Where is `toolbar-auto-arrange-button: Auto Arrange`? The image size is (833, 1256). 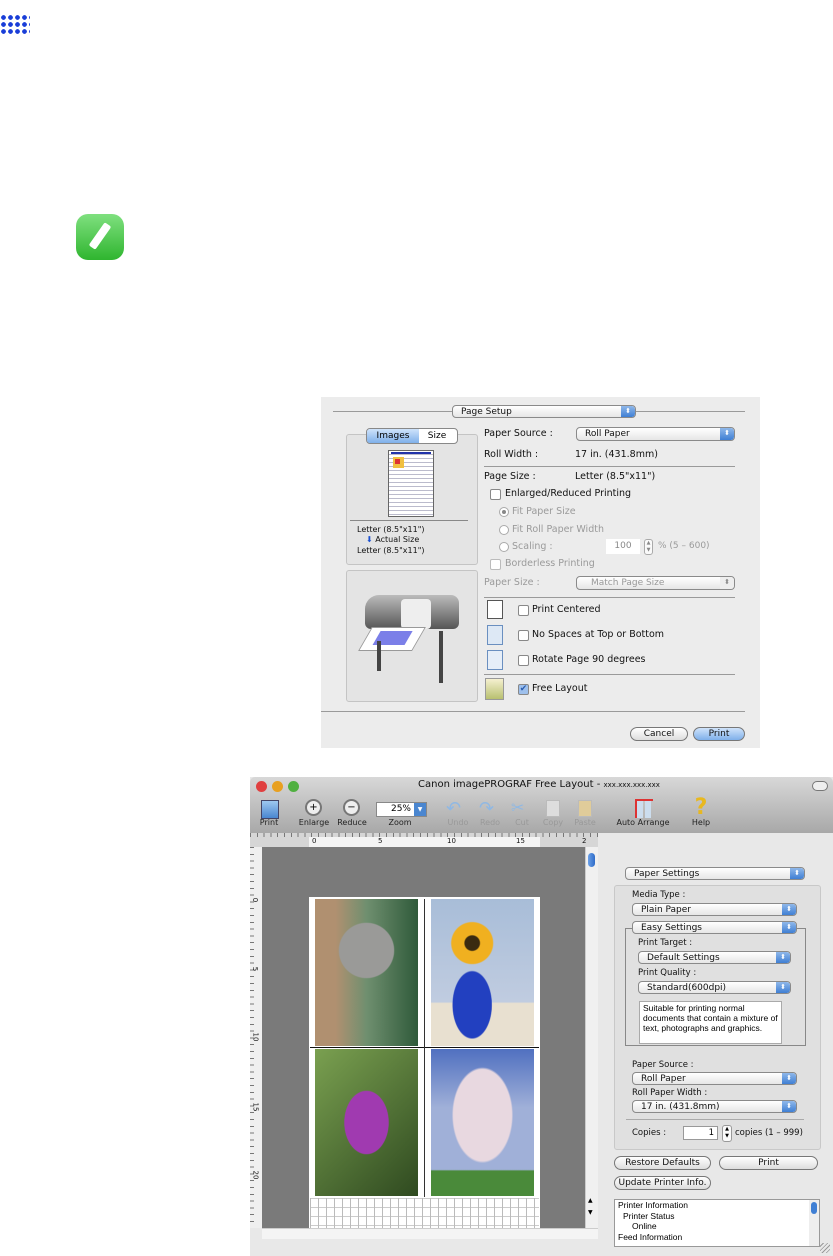
toolbar-auto-arrange-button: Auto Arrange is located at coordinates (643, 822).